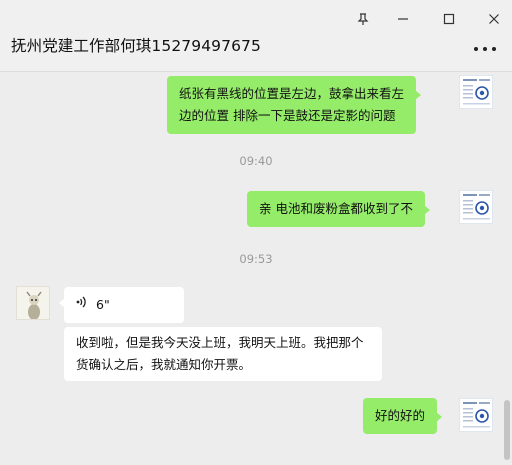 Image resolution: width=512 pixels, height=465 pixels. I want to click on timestamp: 09:53, so click(256, 259).